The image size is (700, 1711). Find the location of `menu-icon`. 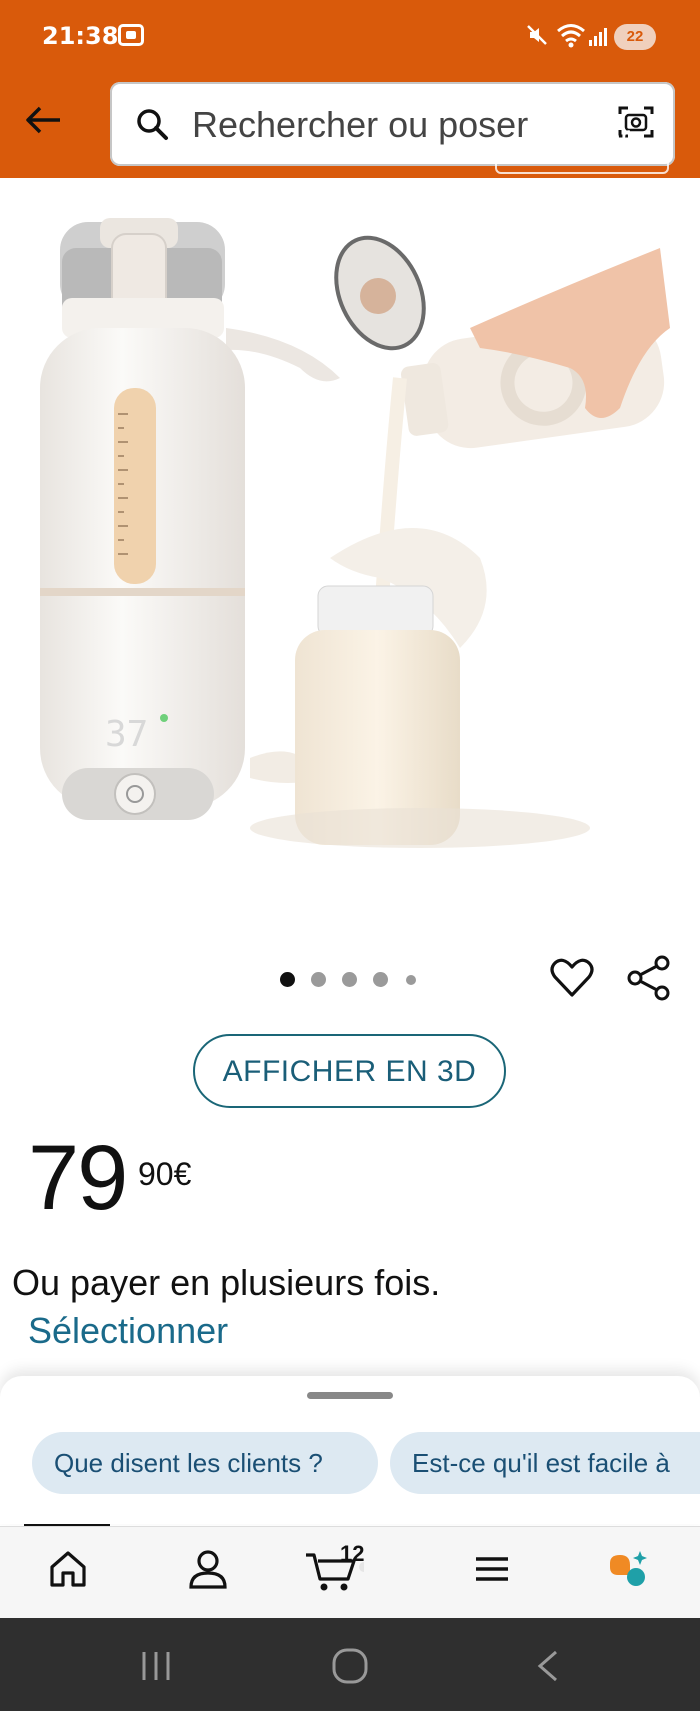

menu-icon is located at coordinates (492, 1569).